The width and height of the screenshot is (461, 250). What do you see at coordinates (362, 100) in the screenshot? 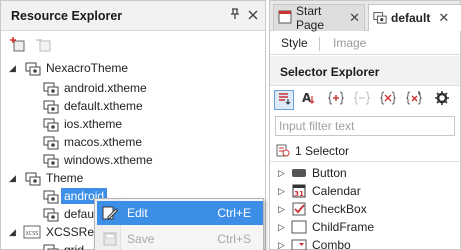
I see `remove-selector-icon` at bounding box center [362, 100].